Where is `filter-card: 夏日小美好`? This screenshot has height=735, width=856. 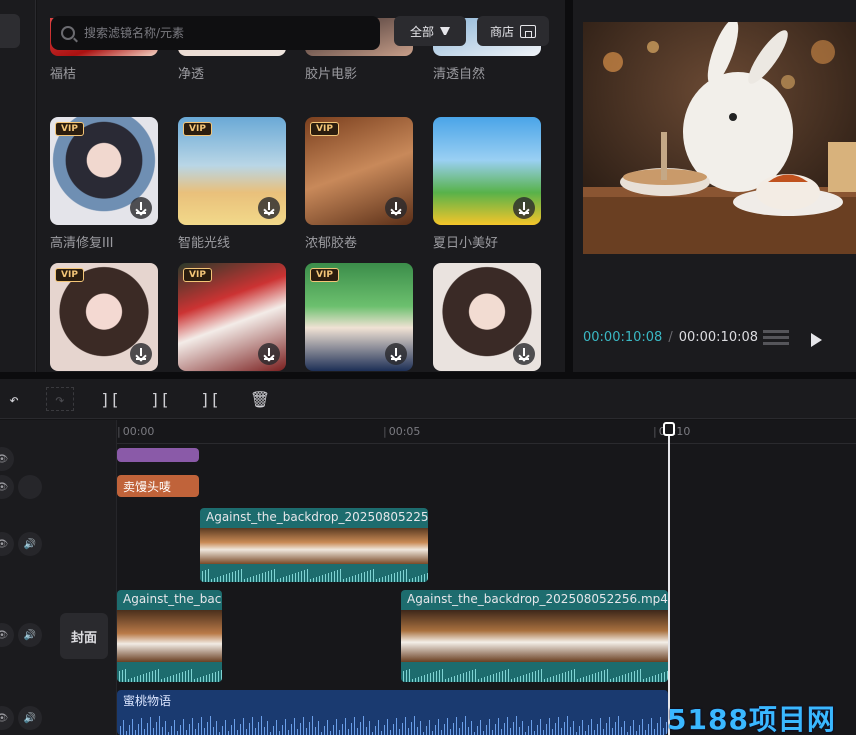 filter-card: 夏日小美好 is located at coordinates (487, 184).